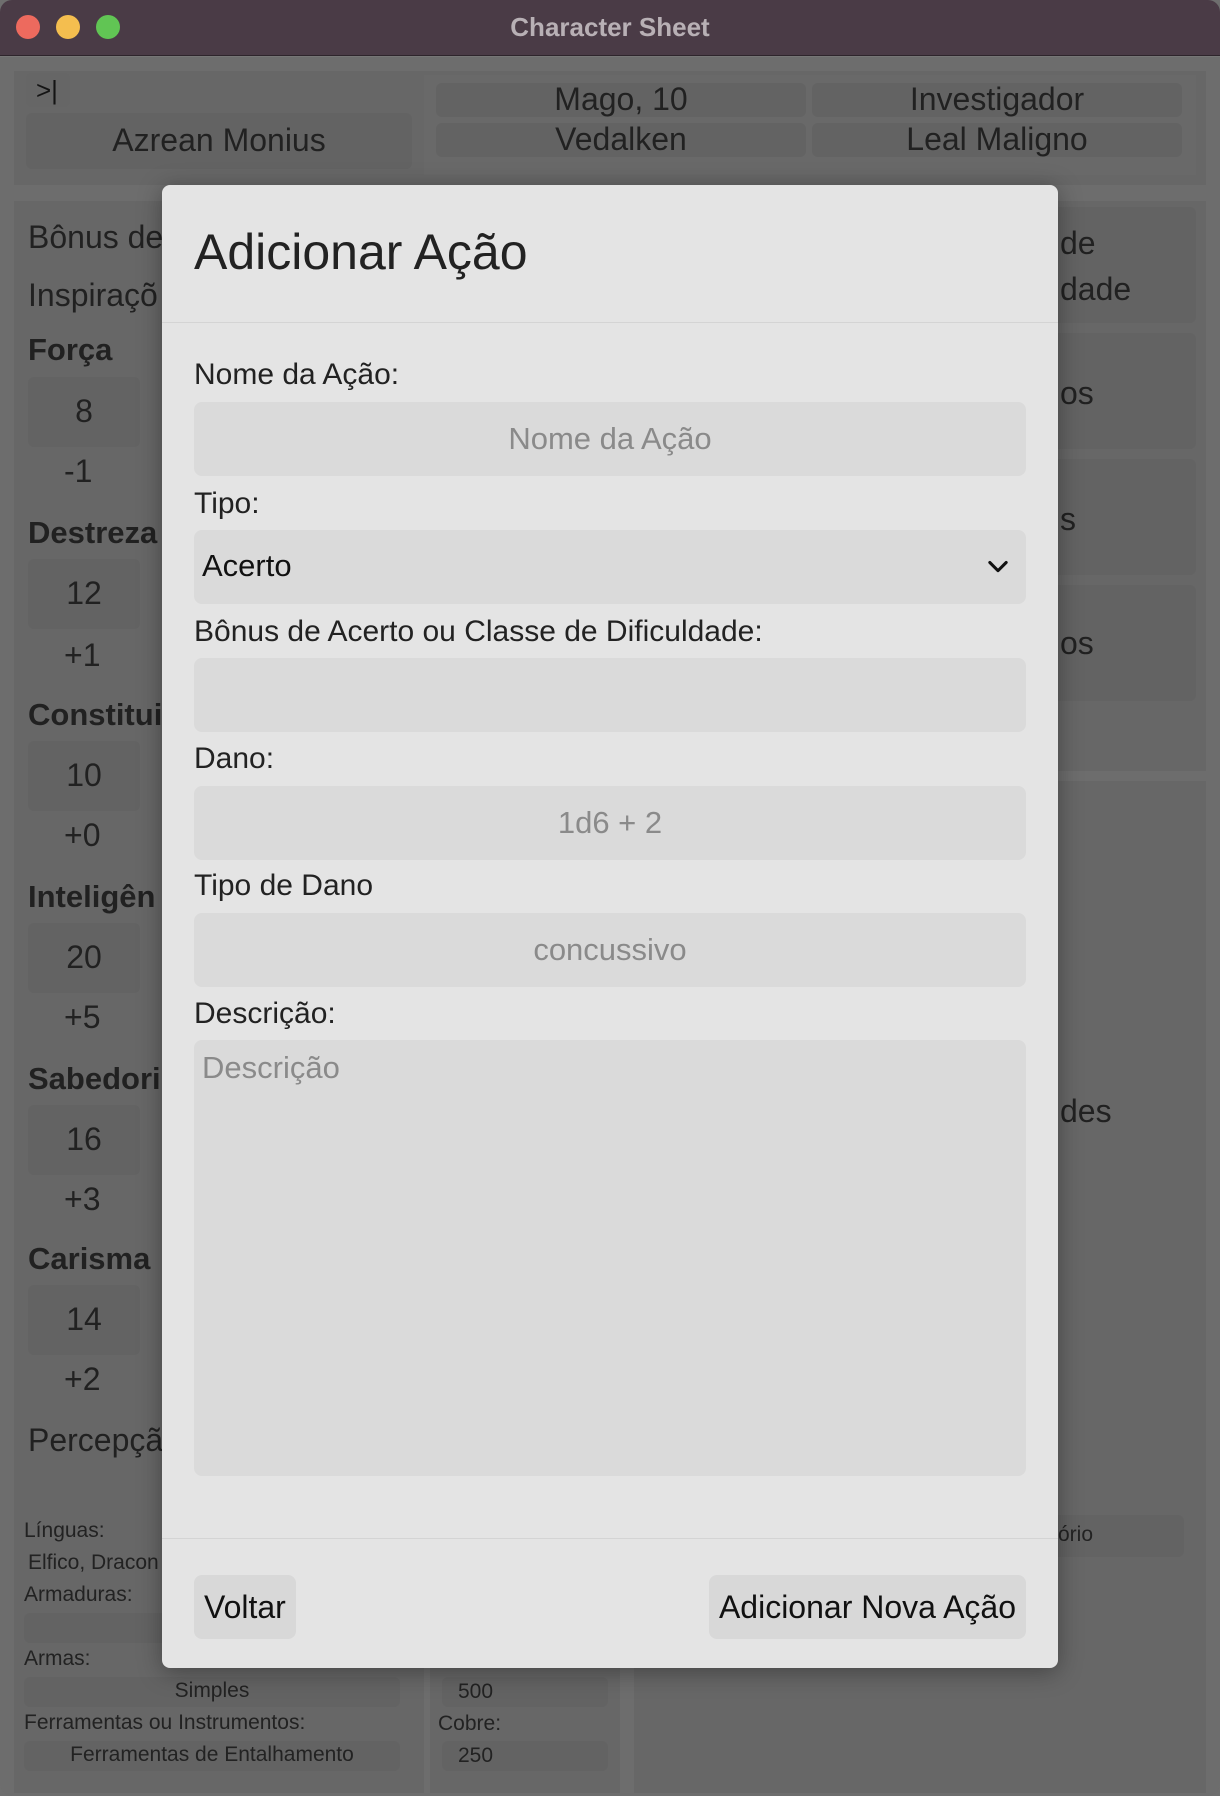 The height and width of the screenshot is (1796, 1220). What do you see at coordinates (212, 1754) in the screenshot?
I see `tools-value: Ferramentas de Entalhamento` at bounding box center [212, 1754].